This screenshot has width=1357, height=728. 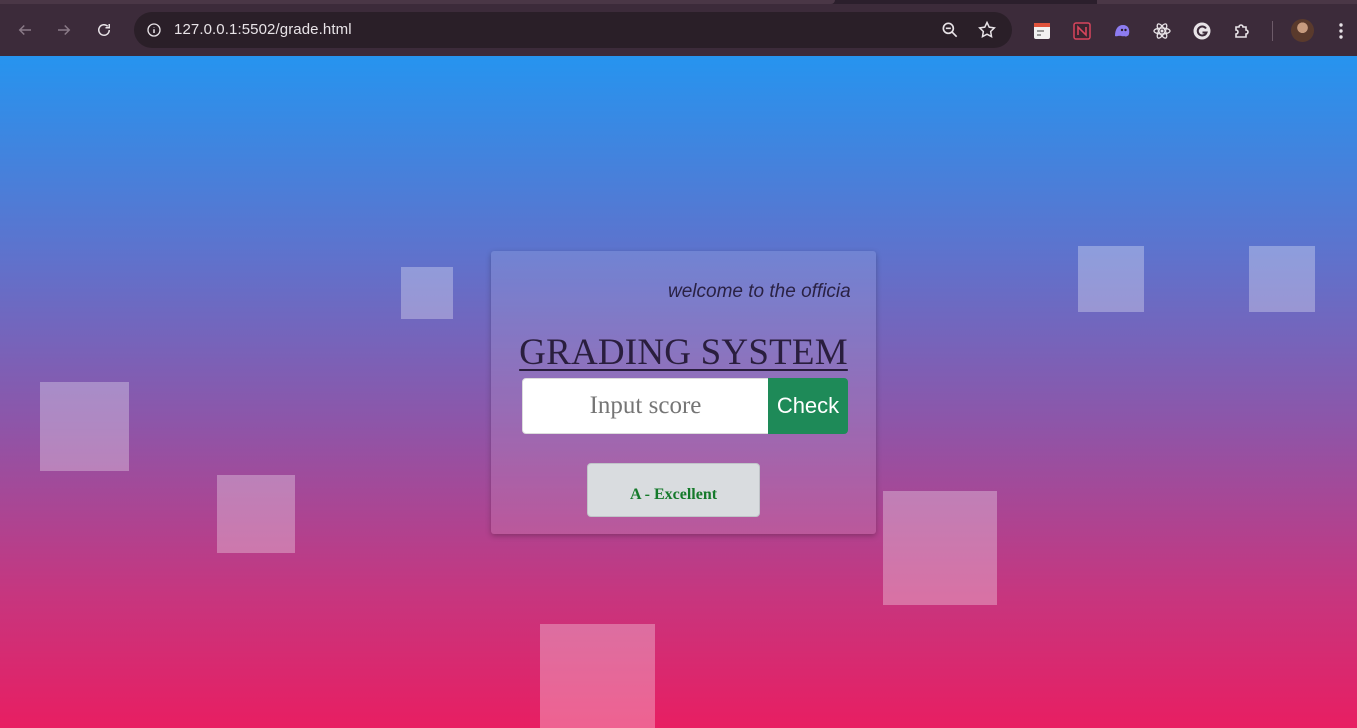 I want to click on grade-result: A - Excellent, so click(x=673, y=490).